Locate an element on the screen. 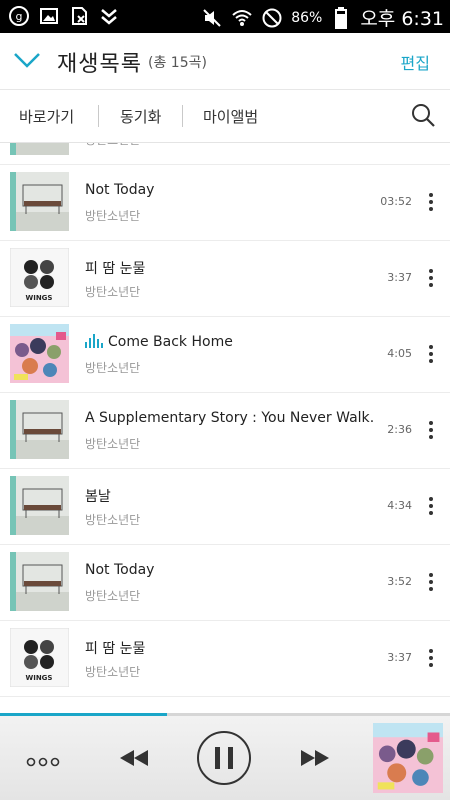 This screenshot has width=450, height=800. g-app-icon: g is located at coordinates (19, 16).